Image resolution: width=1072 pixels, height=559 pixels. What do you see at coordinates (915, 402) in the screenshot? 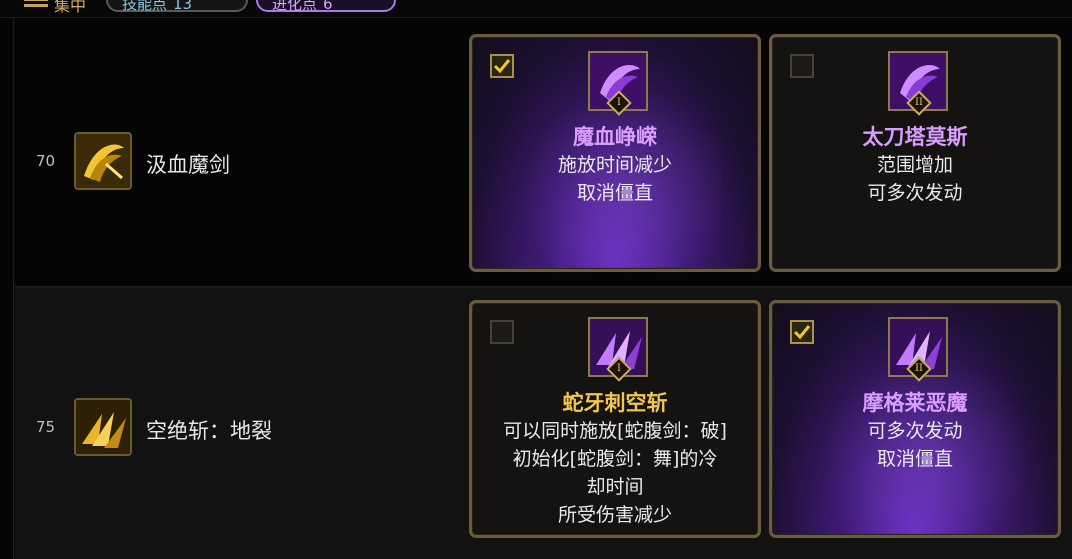
I see `option-title: 摩格莱恶魔` at bounding box center [915, 402].